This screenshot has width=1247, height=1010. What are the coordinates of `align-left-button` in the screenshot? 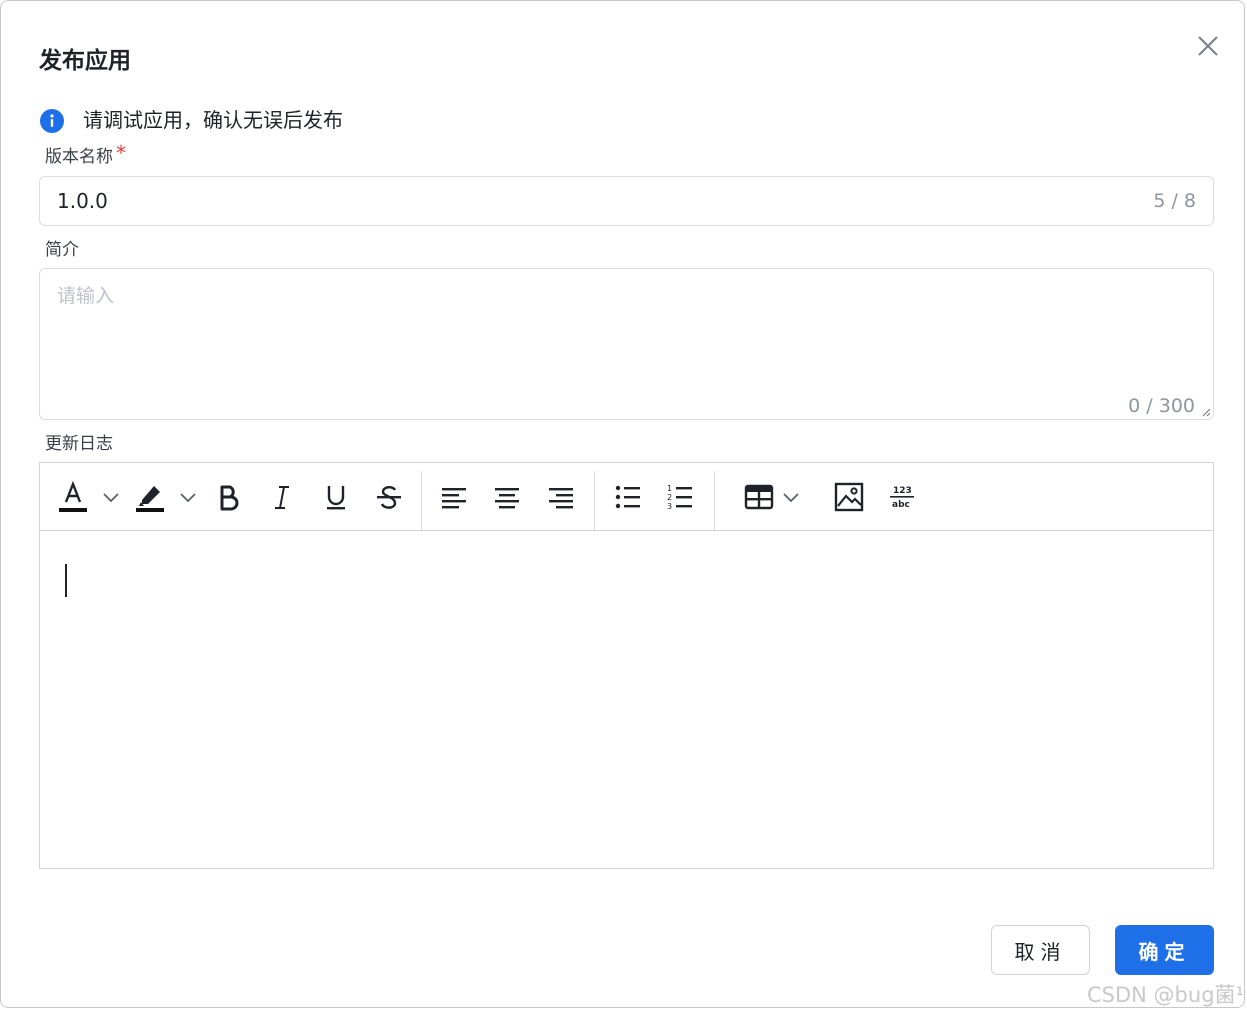 It's located at (454, 497).